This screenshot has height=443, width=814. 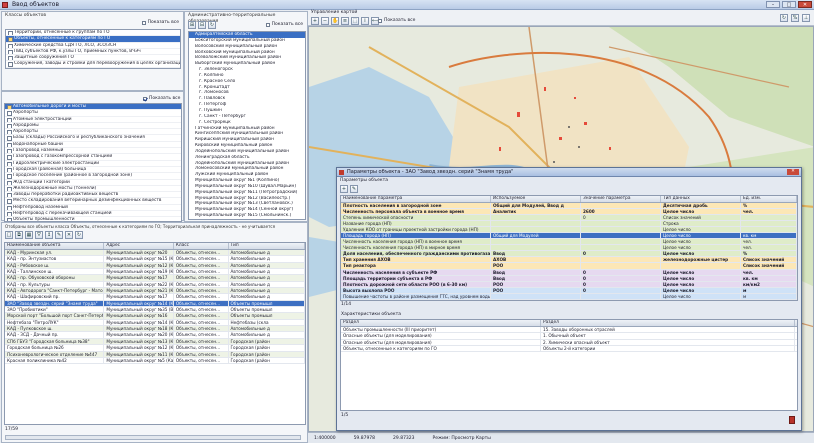 I want to click on edit-icon: ✎, so click(x=59, y=235).